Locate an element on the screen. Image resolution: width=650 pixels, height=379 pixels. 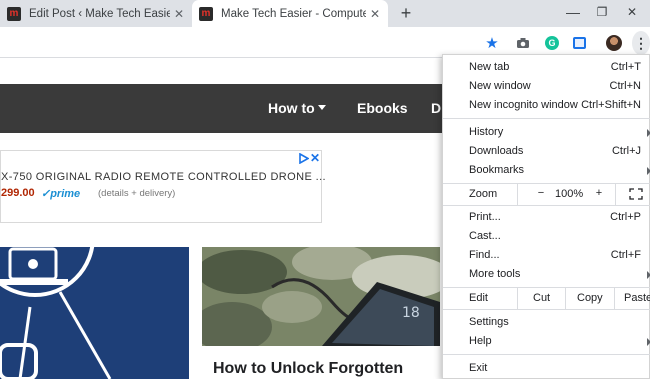
menu-item-help: Help is located at coordinates (546, 341).